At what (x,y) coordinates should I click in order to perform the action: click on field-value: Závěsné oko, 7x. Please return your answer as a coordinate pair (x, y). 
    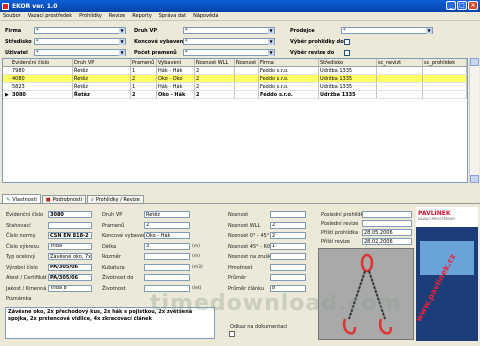
    Looking at the image, I should click on (70, 256).